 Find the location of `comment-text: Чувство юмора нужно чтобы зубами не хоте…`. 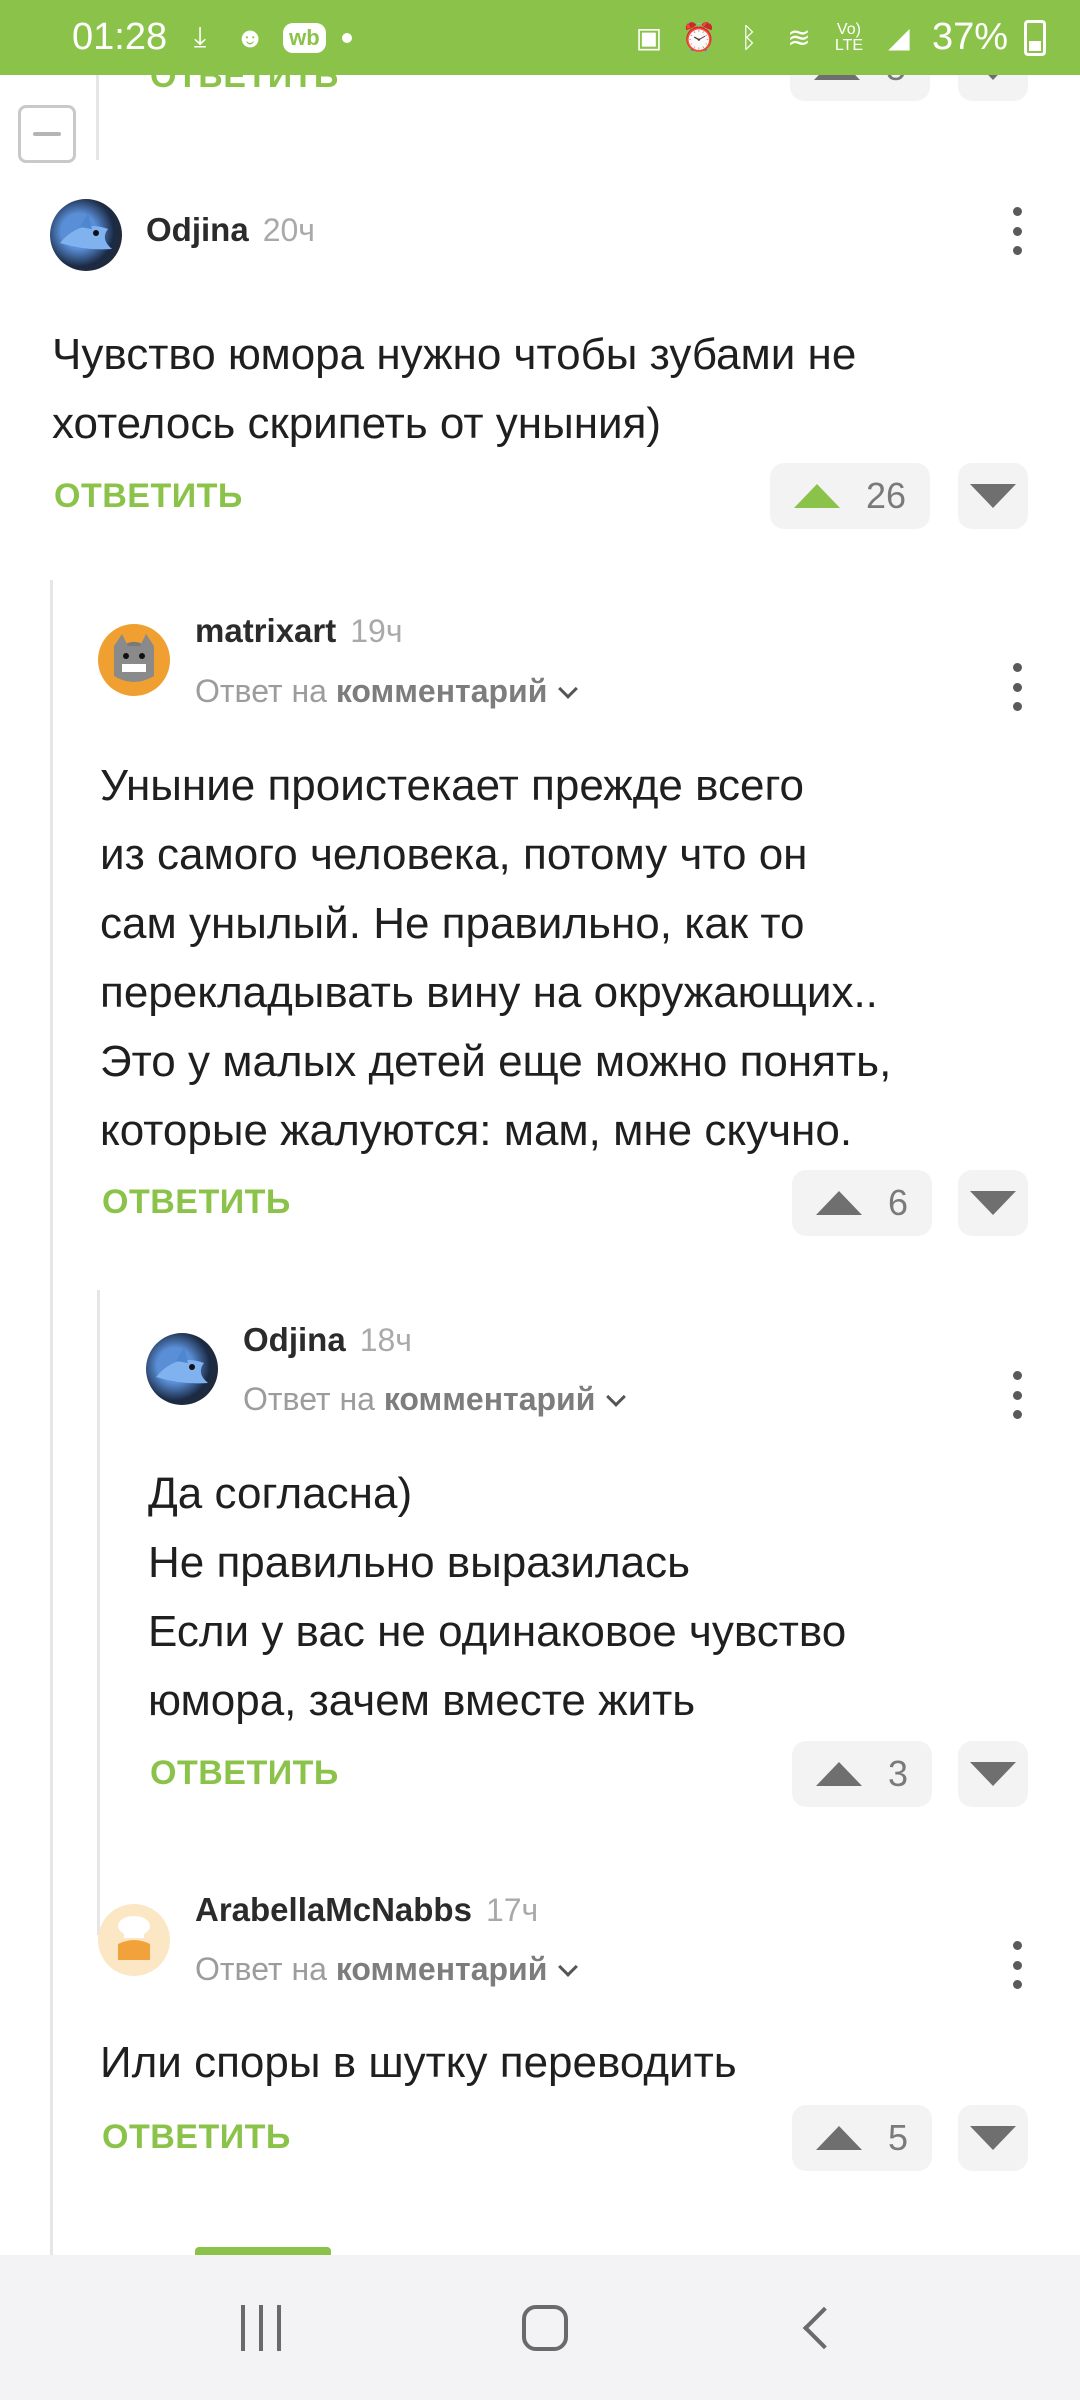

comment-text: Чувство юмора нужно чтобы зубами не хоте… is located at coordinates (454, 389).